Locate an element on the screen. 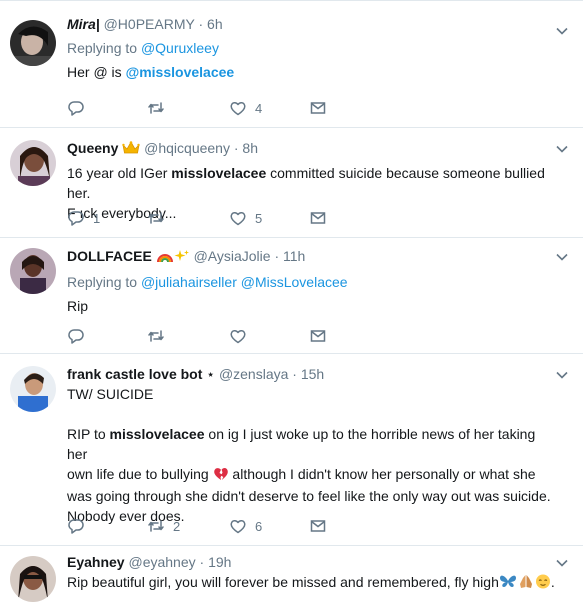  reply-button: 1 is located at coordinates (83, 218).